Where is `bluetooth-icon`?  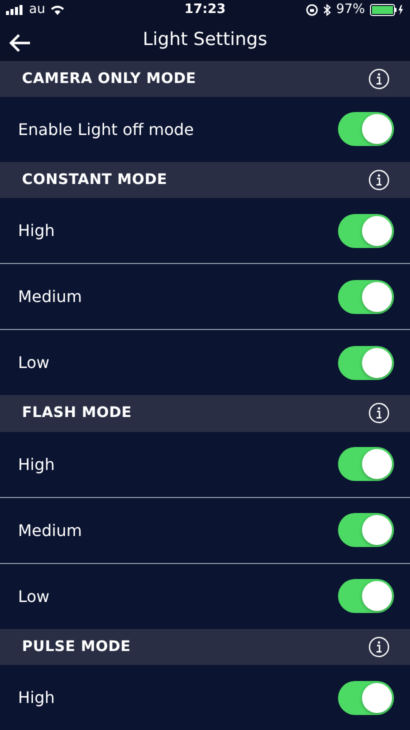
bluetooth-icon is located at coordinates (327, 10).